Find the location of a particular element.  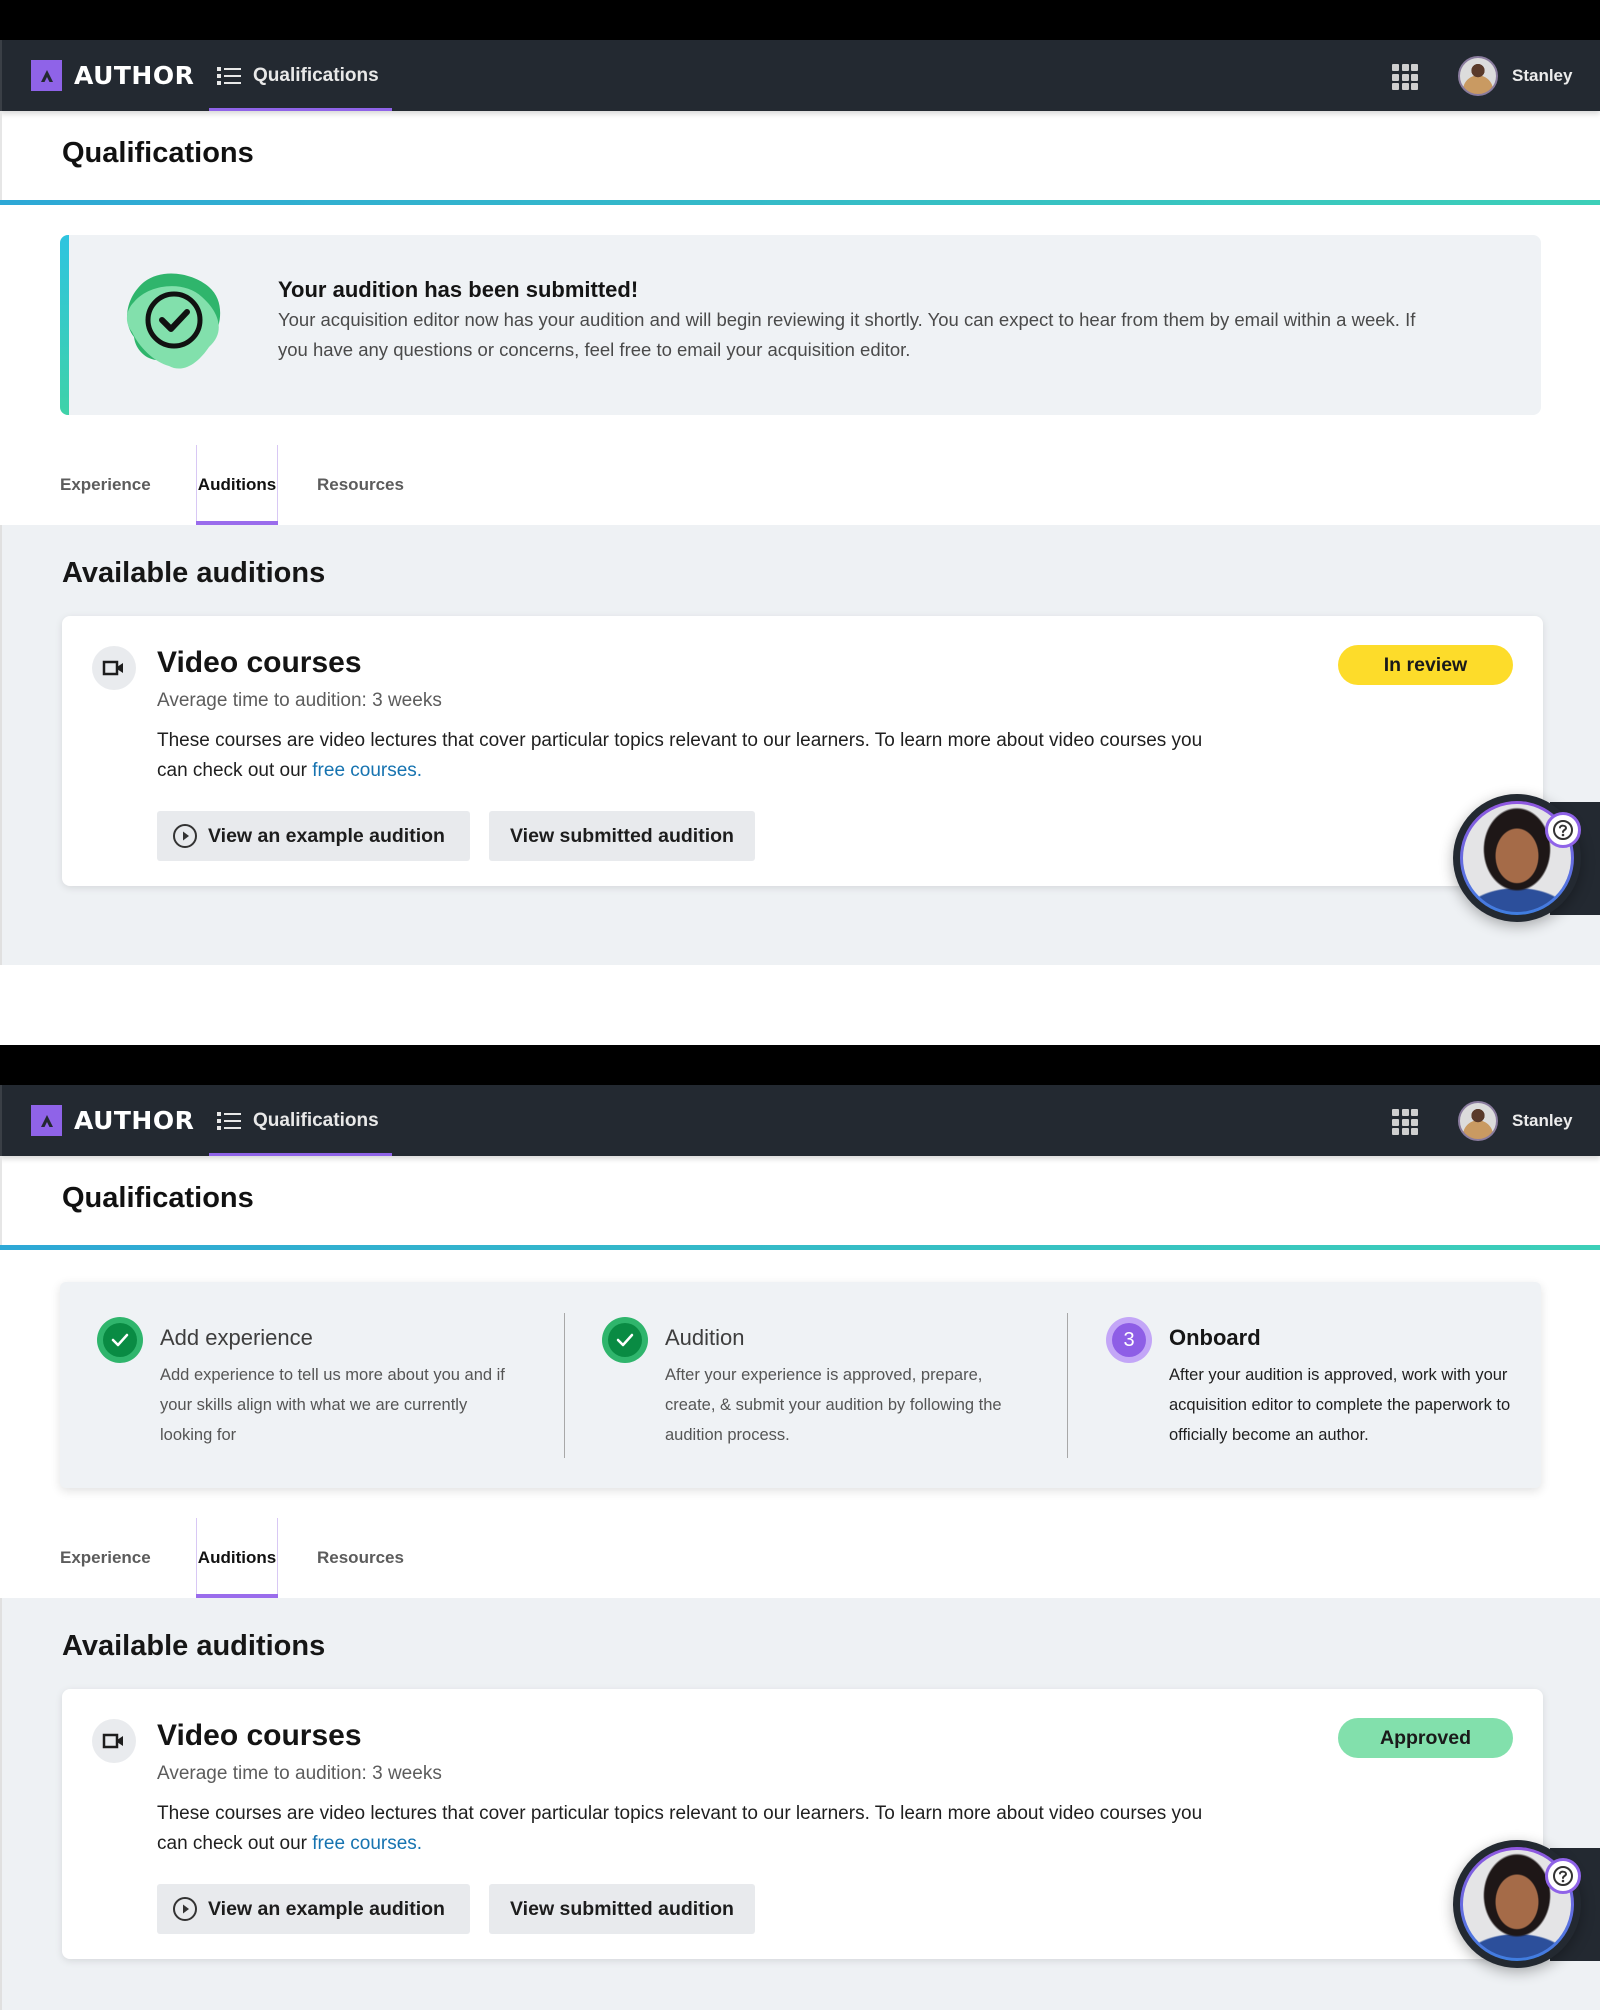

step-title: Add experience is located at coordinates (236, 1337).